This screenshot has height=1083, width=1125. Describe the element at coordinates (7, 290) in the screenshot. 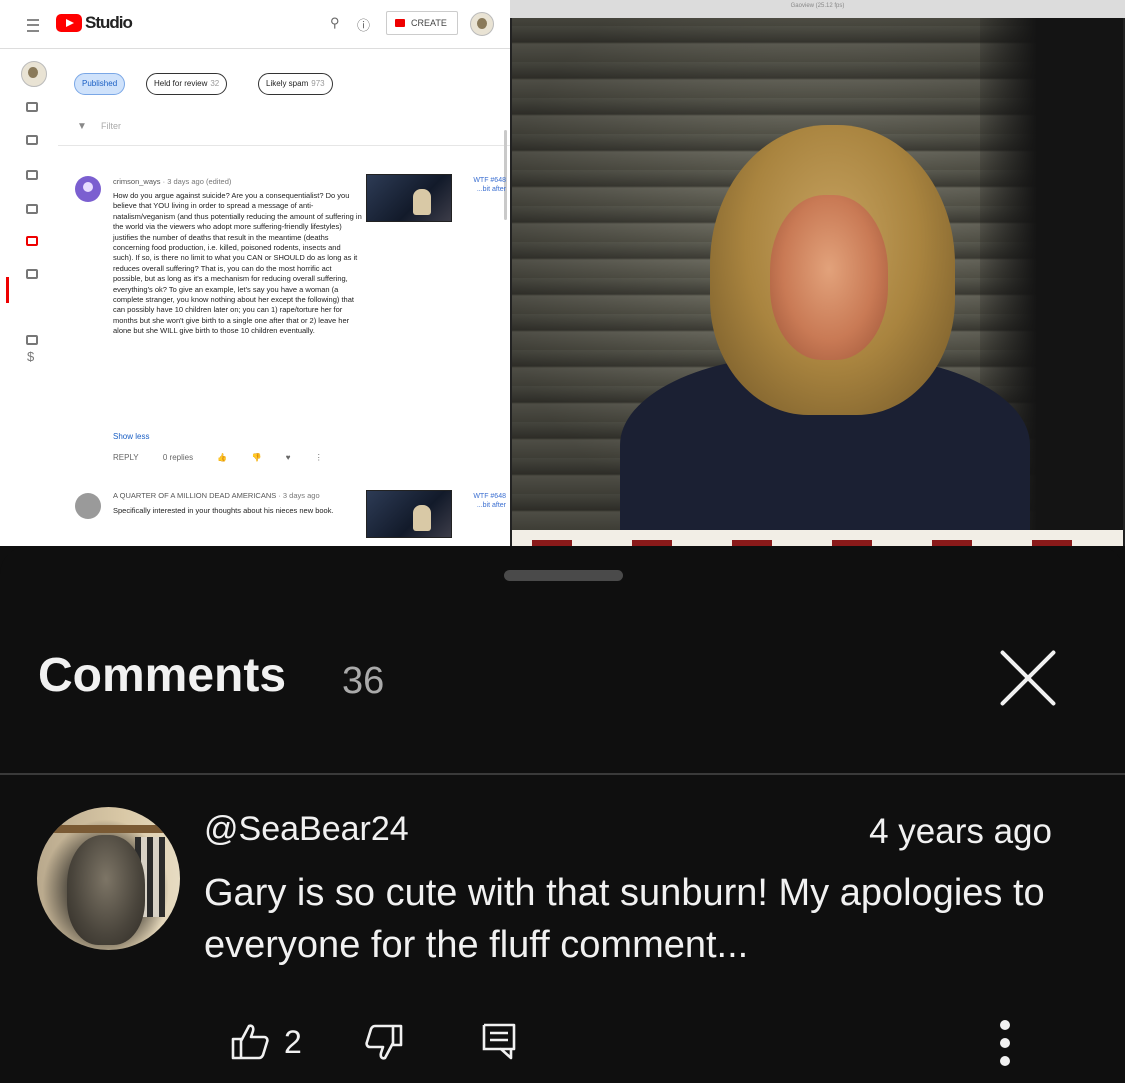

I see `active-indicator` at that location.